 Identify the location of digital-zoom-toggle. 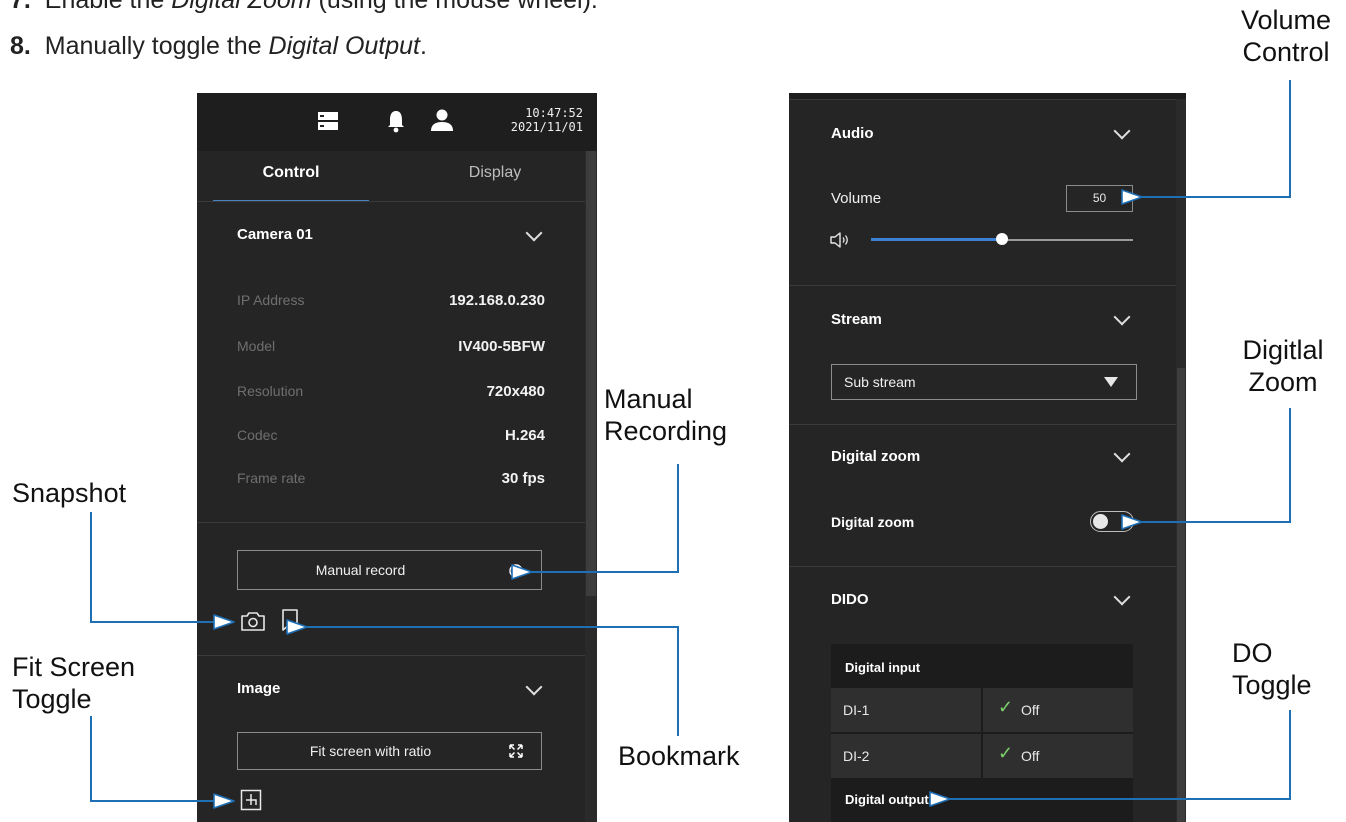
(1112, 521).